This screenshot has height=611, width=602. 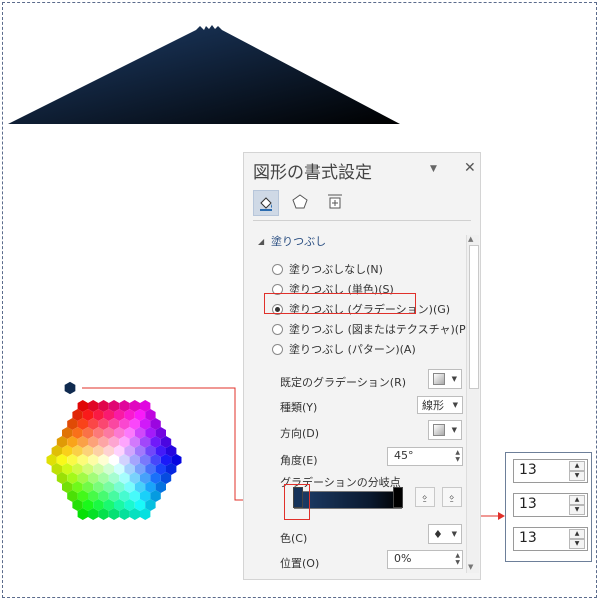 I want to click on type-value: 線形, so click(x=433, y=405).